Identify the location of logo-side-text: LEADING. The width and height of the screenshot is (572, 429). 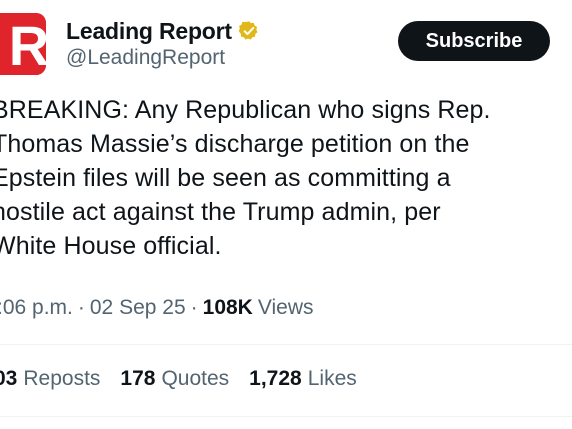
(6, 53).